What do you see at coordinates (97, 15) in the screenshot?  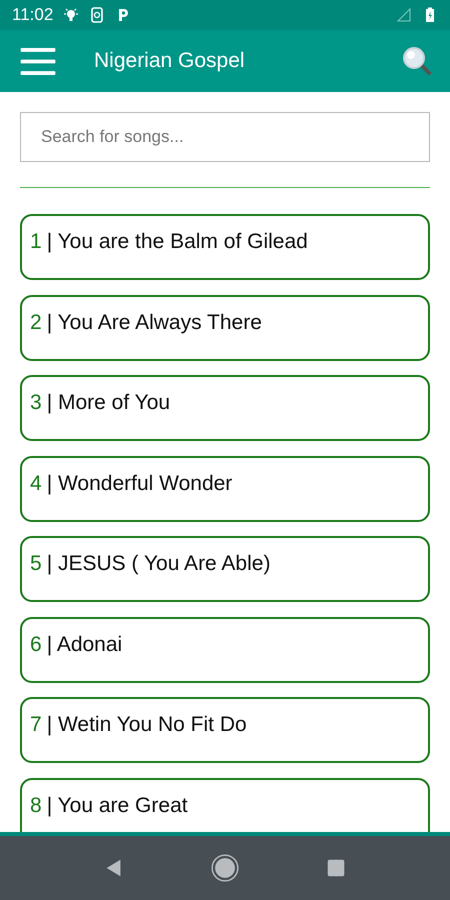 I see `phone-sync-icon` at bounding box center [97, 15].